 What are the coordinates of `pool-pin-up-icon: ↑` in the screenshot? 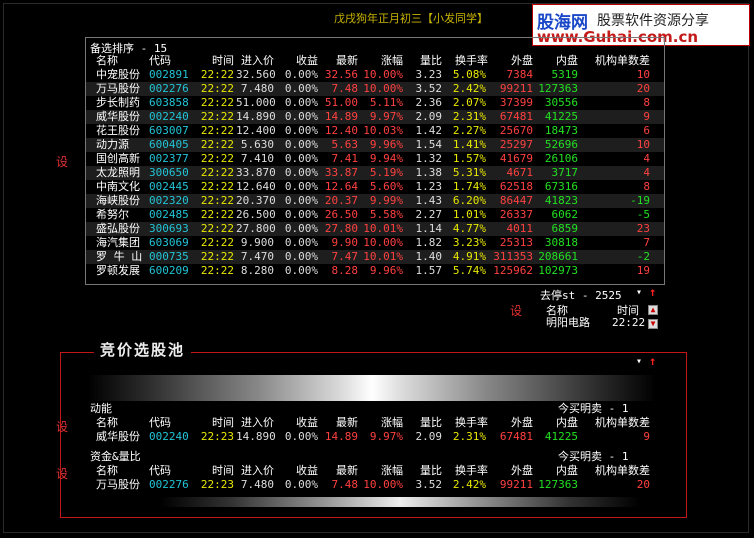 It's located at (652, 361).